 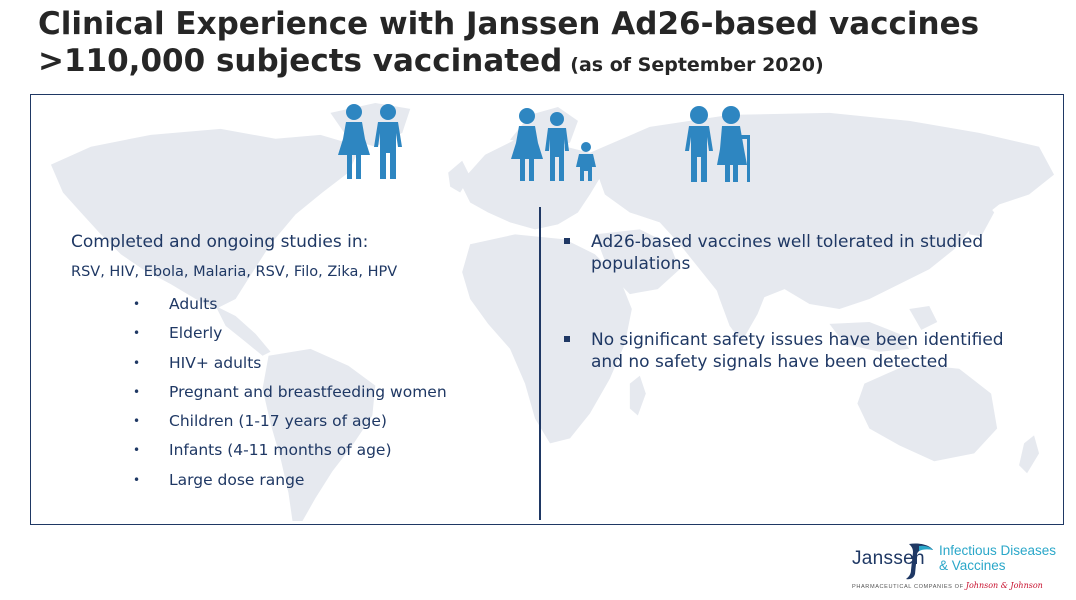 What do you see at coordinates (721, 145) in the screenshot?
I see `elderly-couple-icon` at bounding box center [721, 145].